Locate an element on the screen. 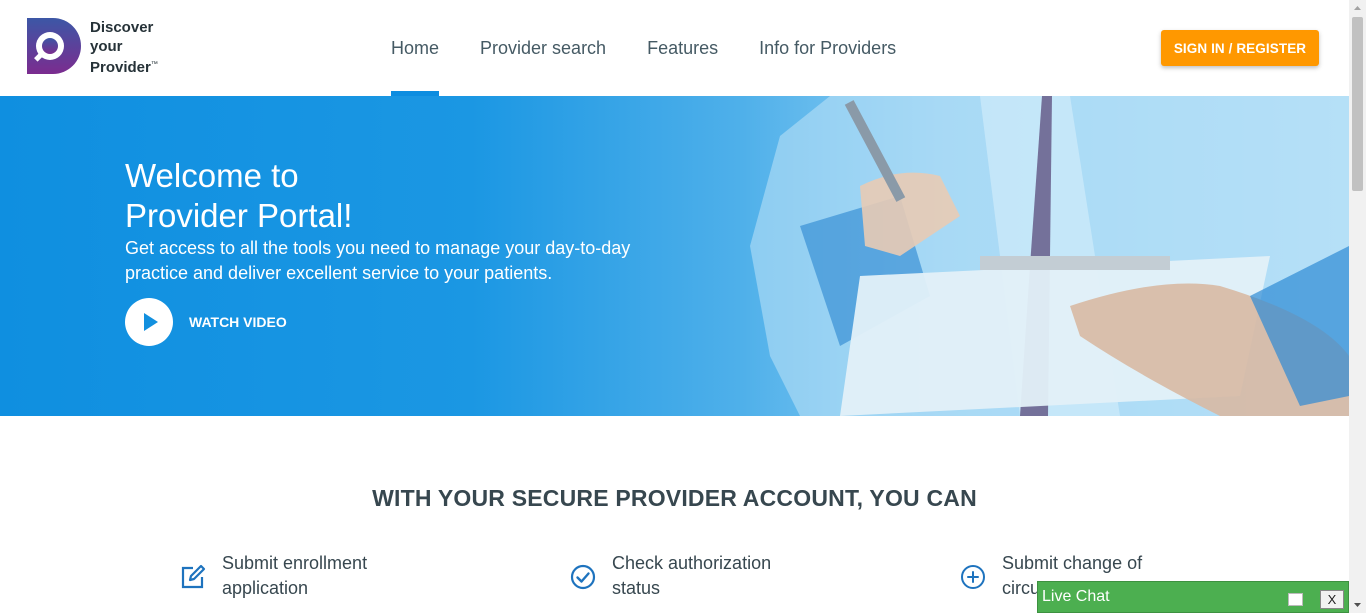 Image resolution: width=1366 pixels, height=613 pixels. logo: Discover your Provider™ is located at coordinates (92, 48).